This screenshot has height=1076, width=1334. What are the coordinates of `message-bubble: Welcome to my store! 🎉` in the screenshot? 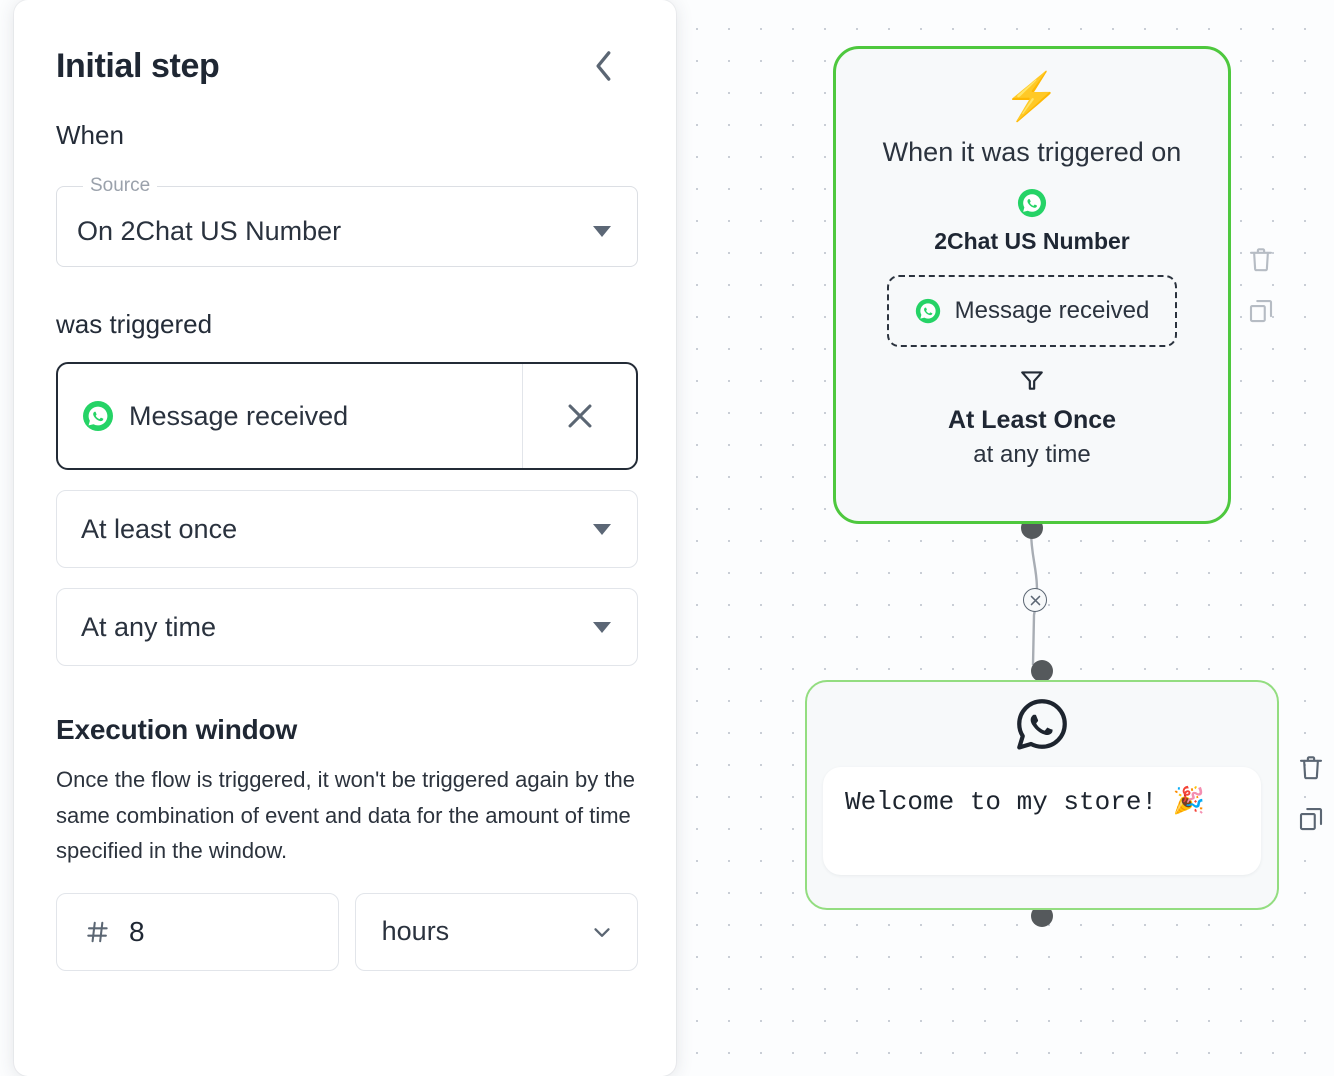 It's located at (1042, 821).